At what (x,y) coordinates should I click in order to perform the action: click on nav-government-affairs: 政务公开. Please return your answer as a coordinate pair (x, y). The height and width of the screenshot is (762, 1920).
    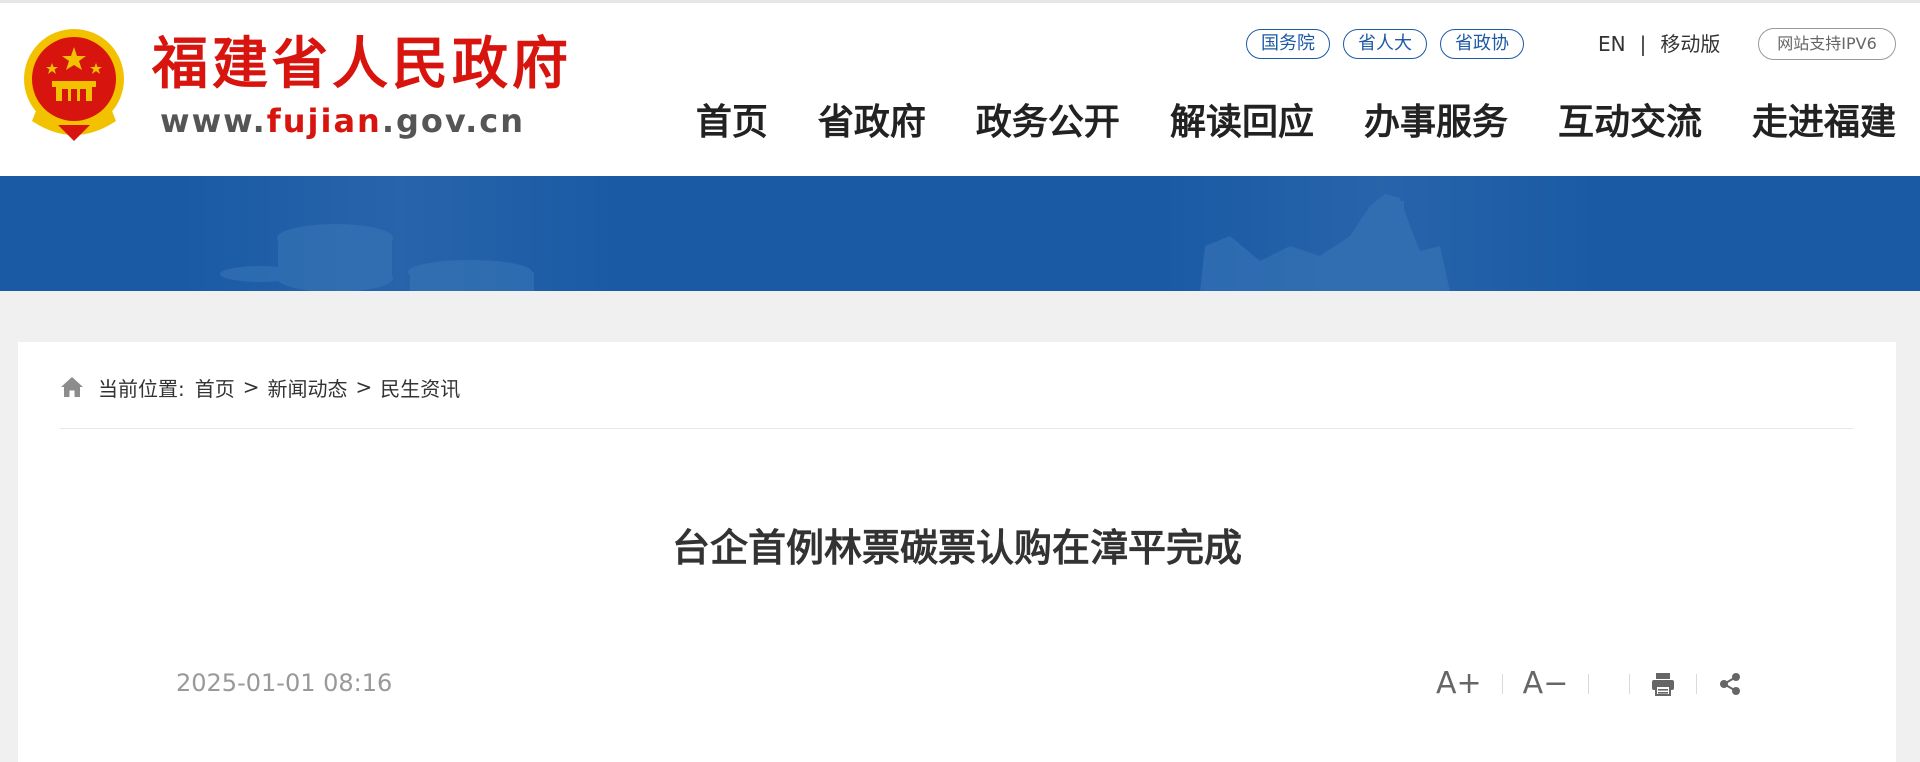
    Looking at the image, I should click on (1048, 123).